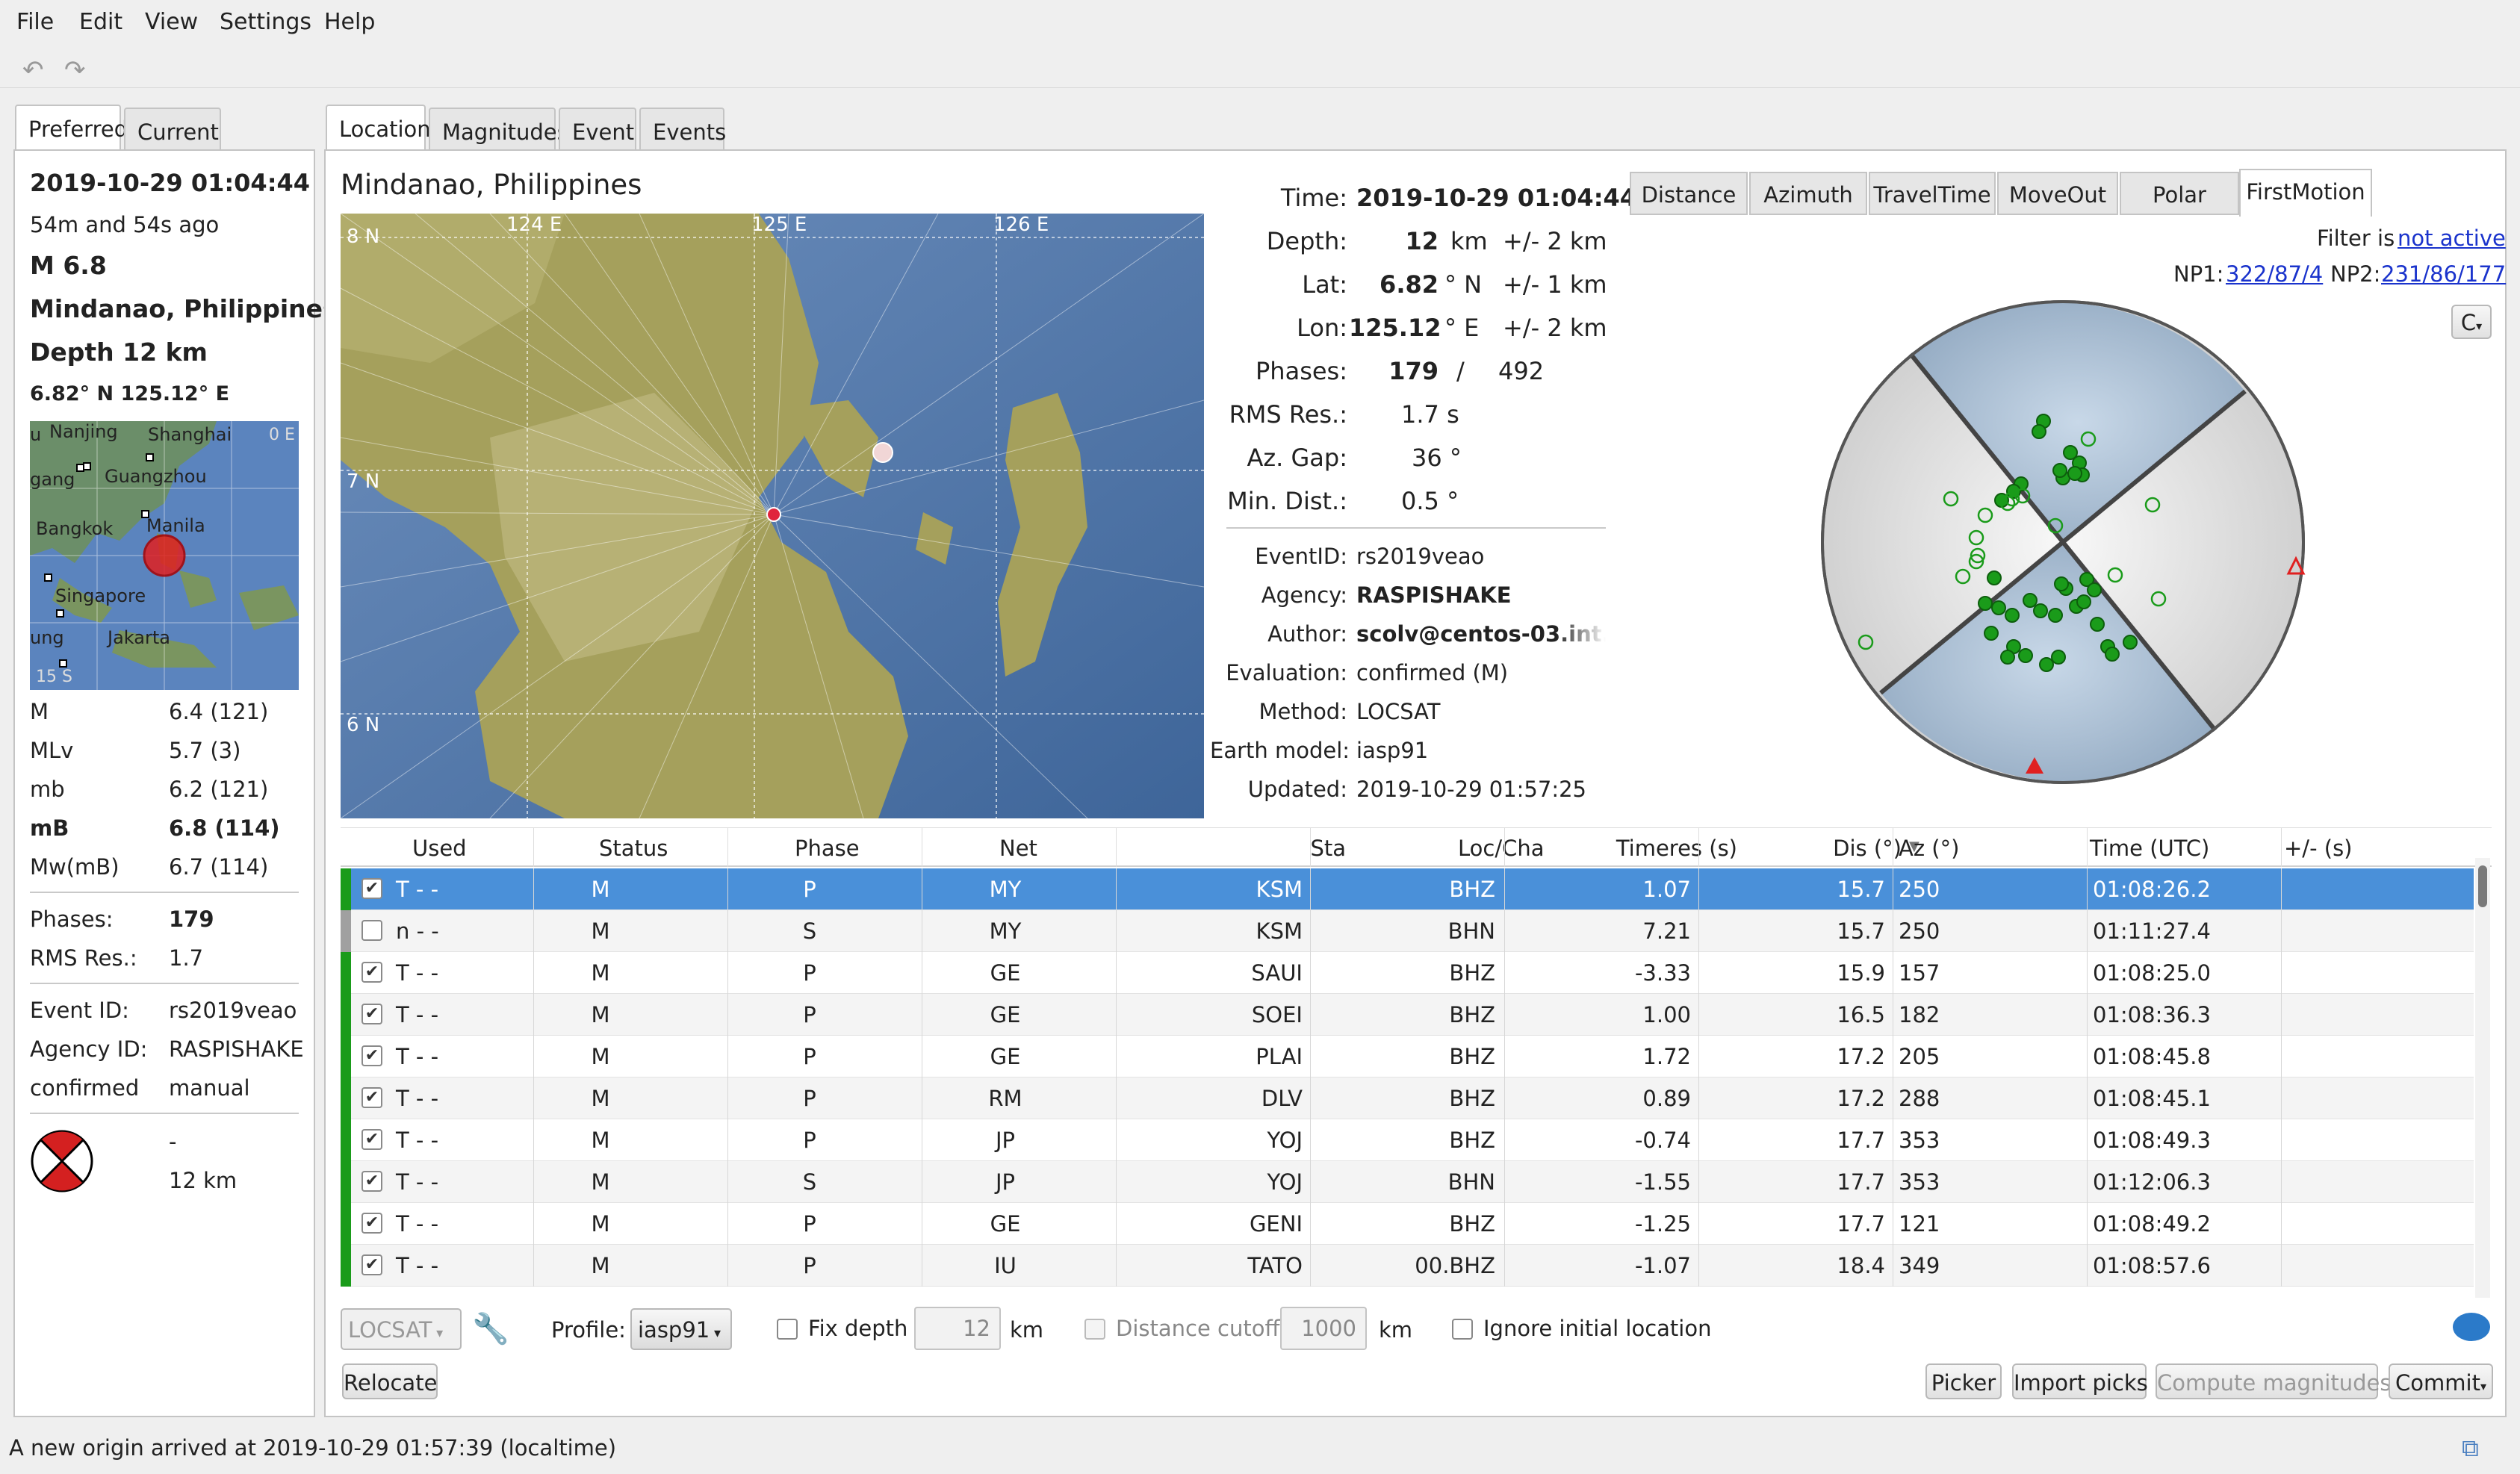 This screenshot has width=2520, height=1474. Describe the element at coordinates (439, 848) in the screenshot. I see `col-used: Used` at that location.